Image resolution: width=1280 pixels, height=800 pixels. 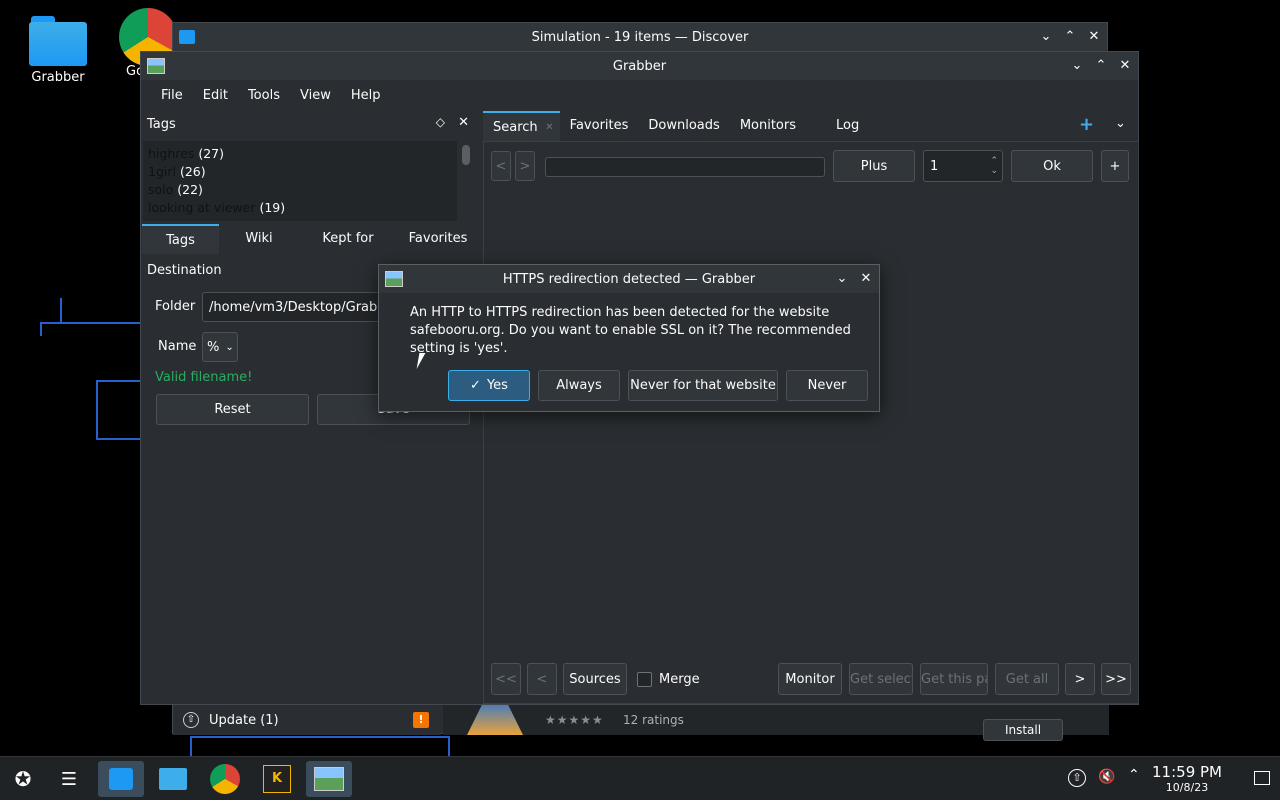 What do you see at coordinates (1106, 777) in the screenshot?
I see `volume-muted-icon: 🔇` at bounding box center [1106, 777].